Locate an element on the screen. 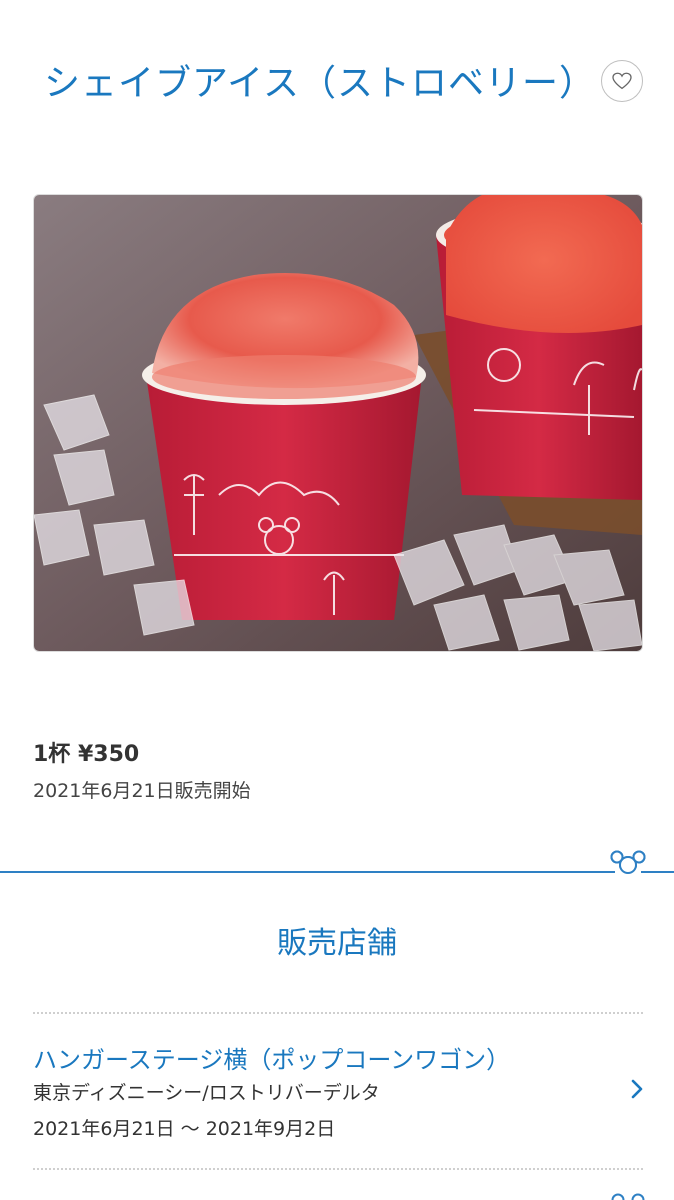 This screenshot has height=1200, width=674. release-date: 2021年6月21日販売開始 is located at coordinates (142, 791).